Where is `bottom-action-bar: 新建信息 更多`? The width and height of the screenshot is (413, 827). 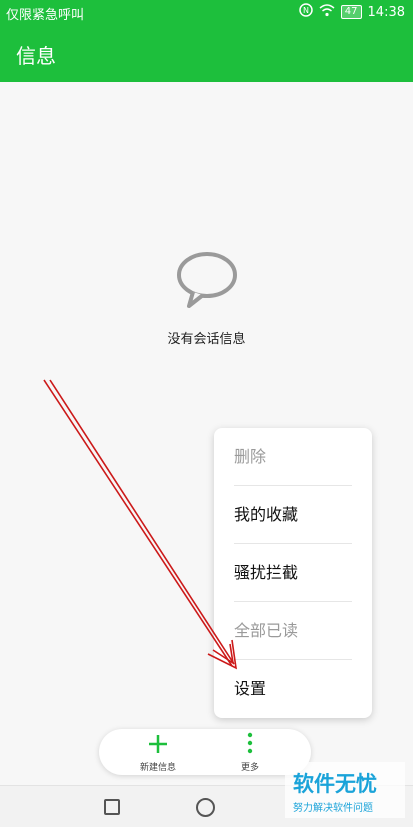
bottom-action-bar: 新建信息 更多 is located at coordinates (205, 752).